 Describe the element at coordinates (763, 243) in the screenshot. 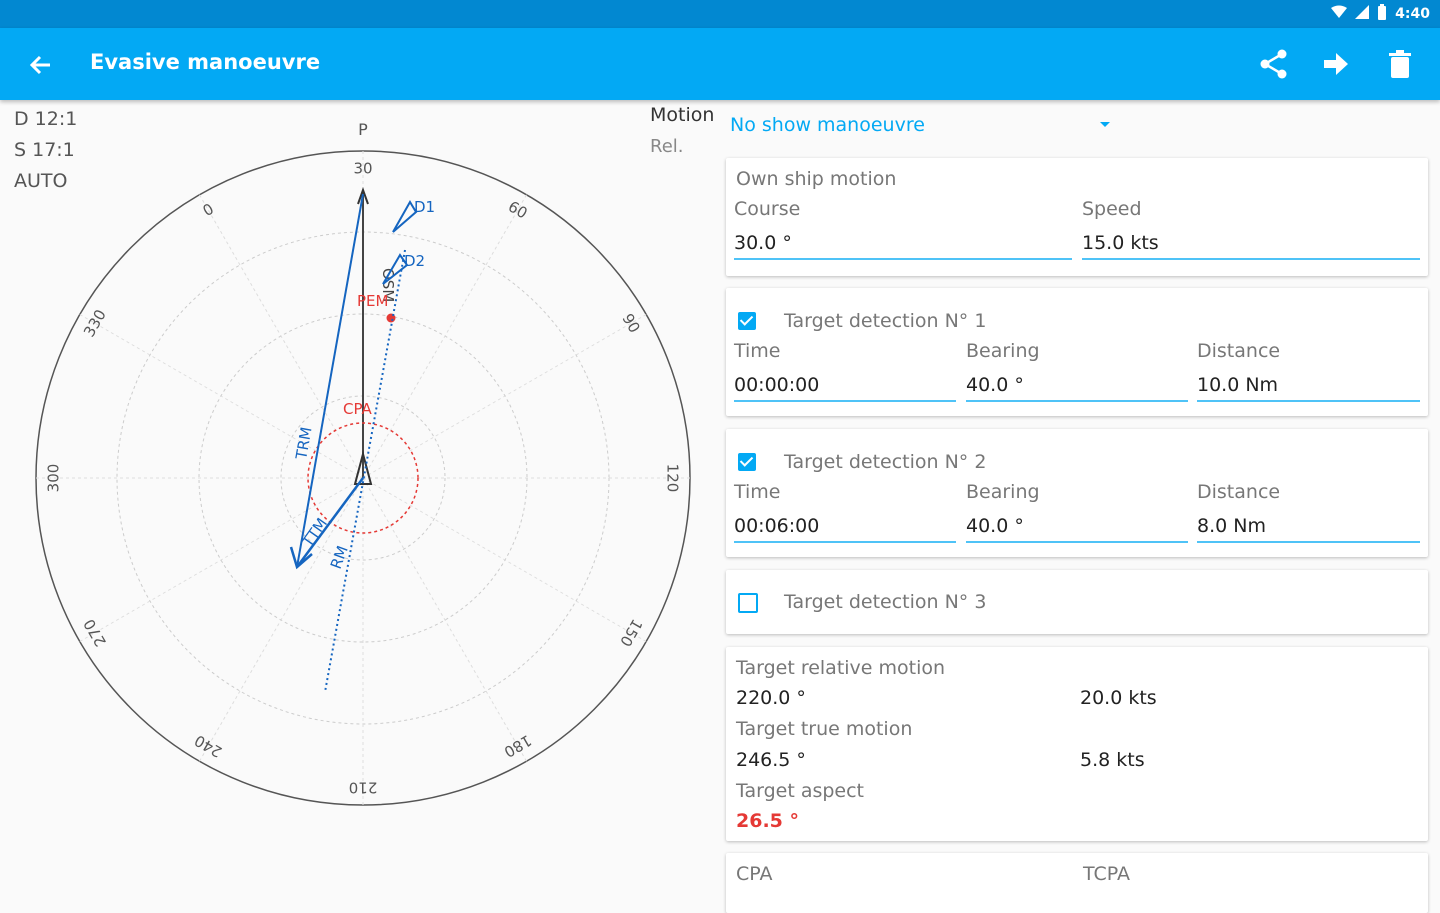

I see `course-field: 30.0 °` at that location.